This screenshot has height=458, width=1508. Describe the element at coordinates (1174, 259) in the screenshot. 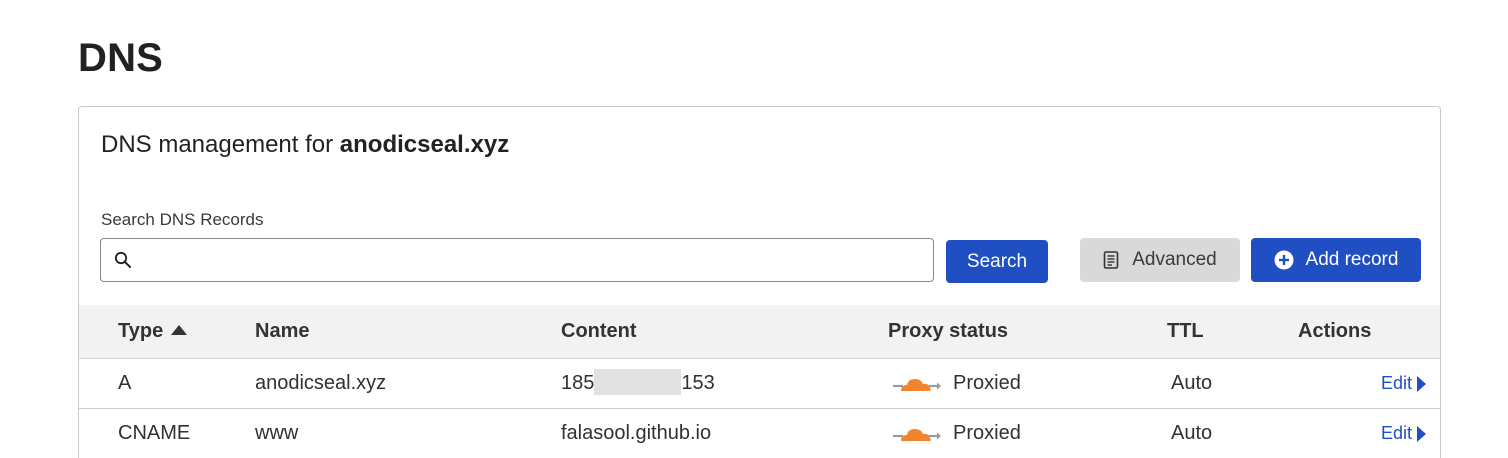

I see `advanced-button-label: Advanced` at that location.